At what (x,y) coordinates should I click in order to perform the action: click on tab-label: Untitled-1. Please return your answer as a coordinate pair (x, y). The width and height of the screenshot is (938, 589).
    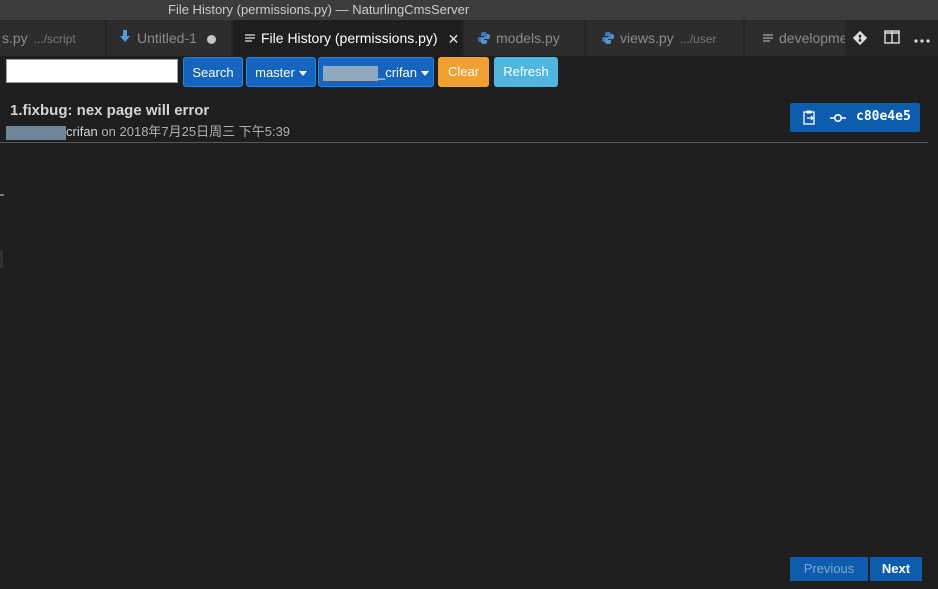
    Looking at the image, I should click on (167, 38).